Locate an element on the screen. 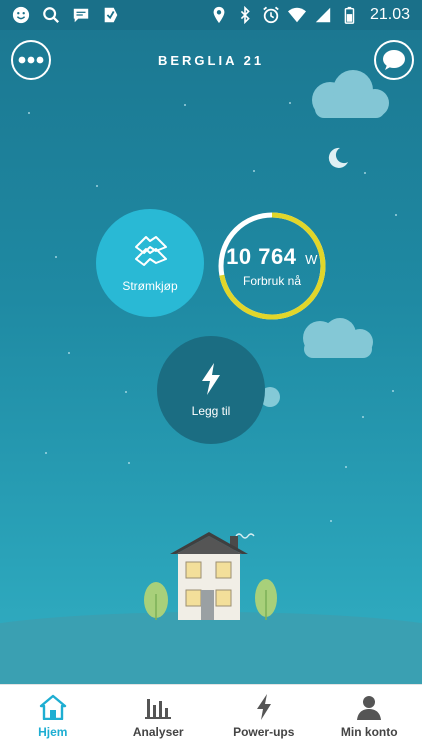 The width and height of the screenshot is (422, 750). status-bar: 21.03 is located at coordinates (211, 15).